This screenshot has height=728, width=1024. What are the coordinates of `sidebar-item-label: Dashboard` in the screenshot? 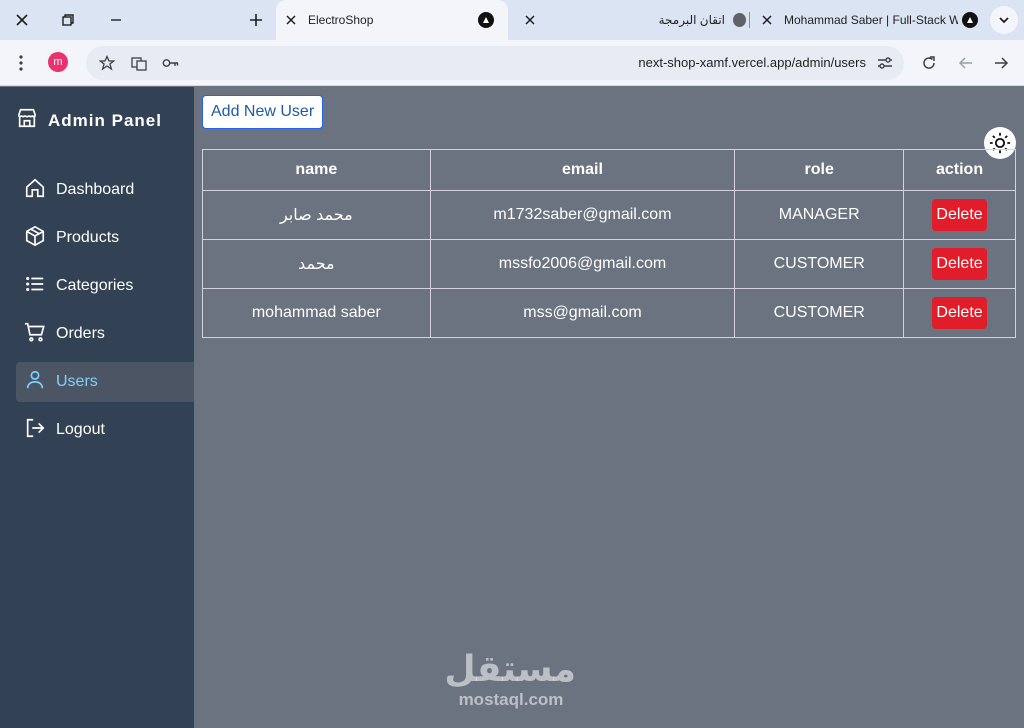 It's located at (95, 189).